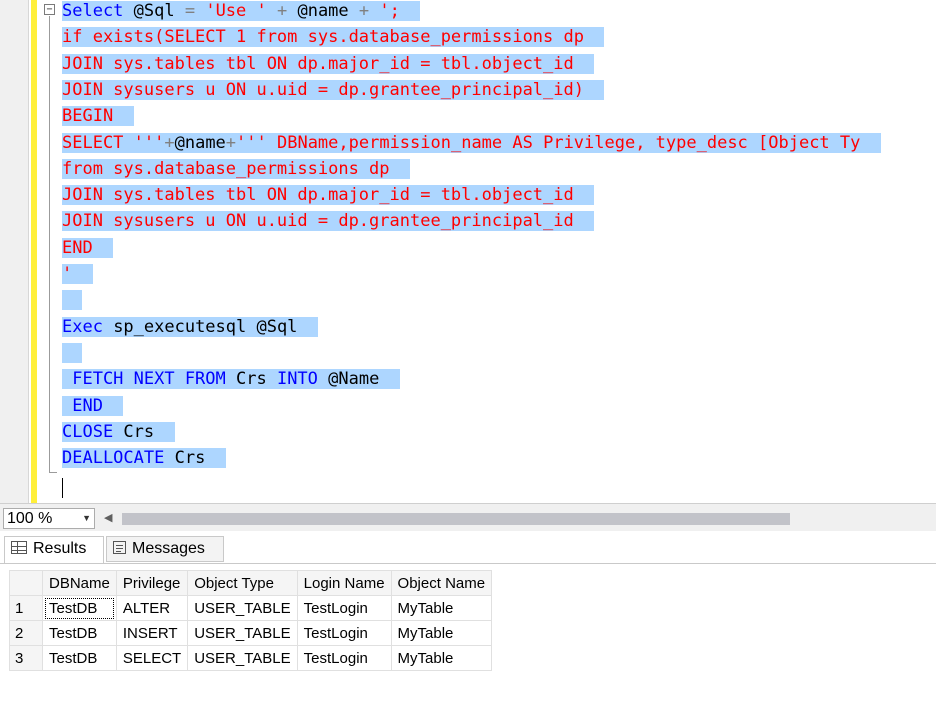 This screenshot has width=936, height=714. I want to click on selection-highlight: Select @Sql = 'Use ' + @name + ';, so click(241, 11).